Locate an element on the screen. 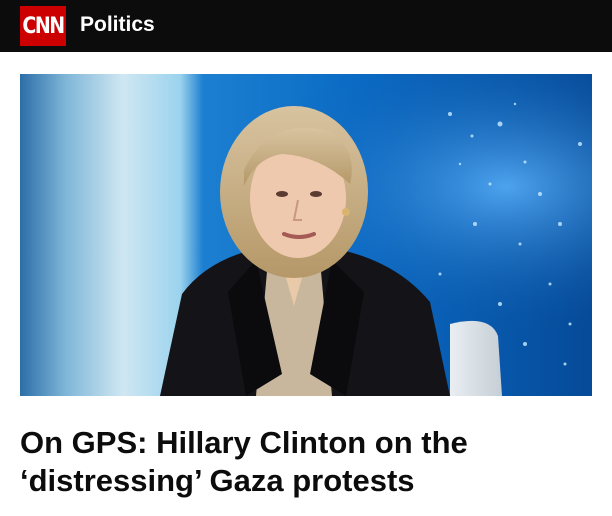 The width and height of the screenshot is (612, 516). cnn-logo: CNN is located at coordinates (43, 26).